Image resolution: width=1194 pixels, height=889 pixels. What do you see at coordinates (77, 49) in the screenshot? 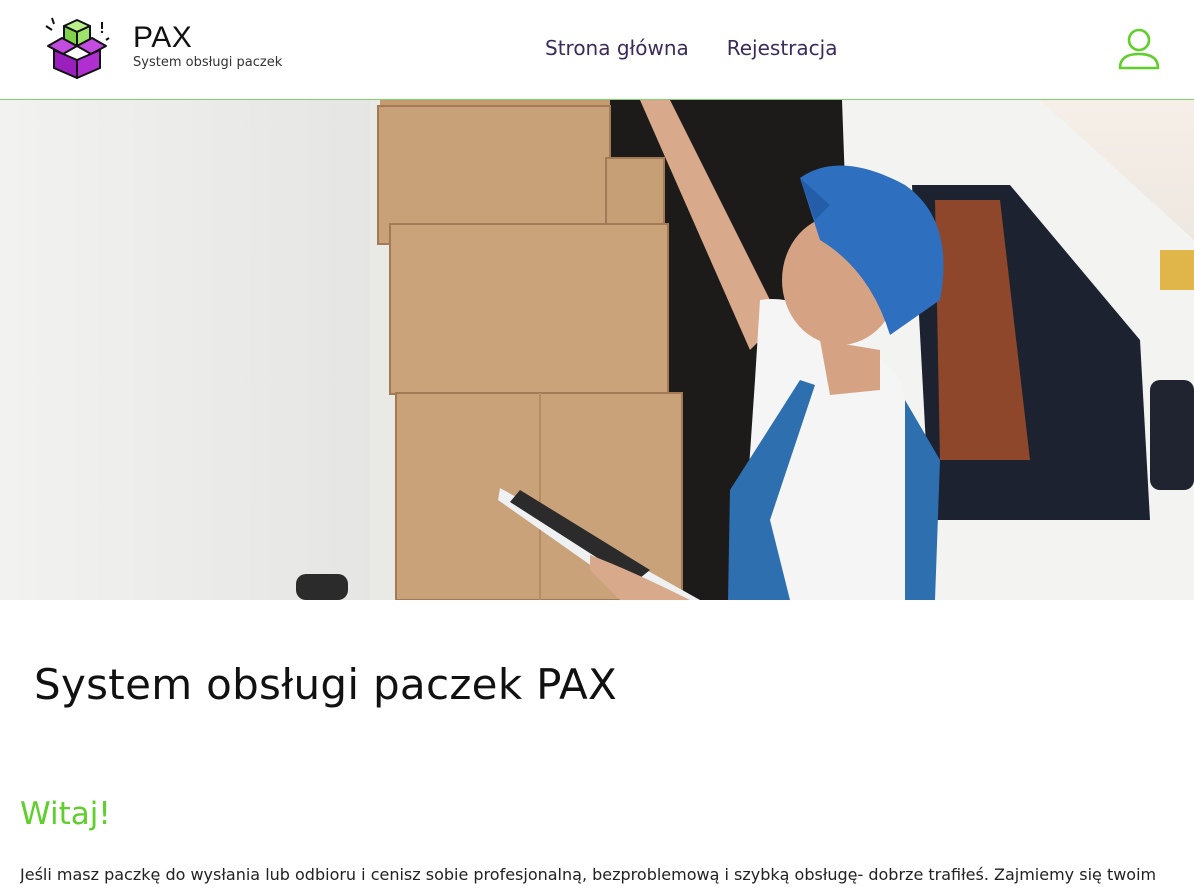
I see `package-box-icon` at bounding box center [77, 49].